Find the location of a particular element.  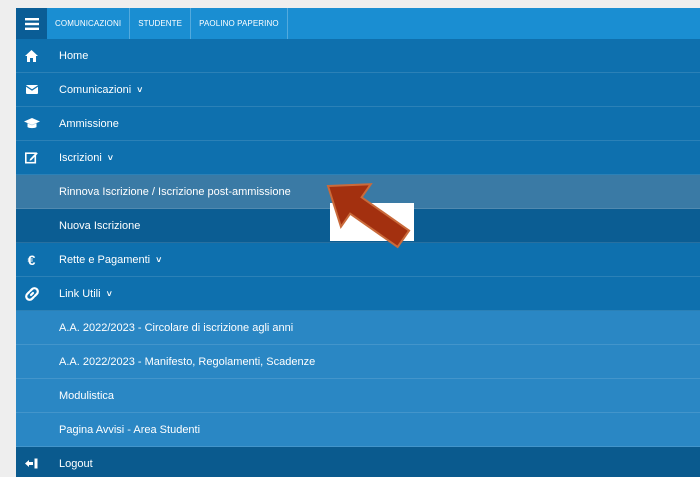

hamburger-menu-button is located at coordinates (31, 23).